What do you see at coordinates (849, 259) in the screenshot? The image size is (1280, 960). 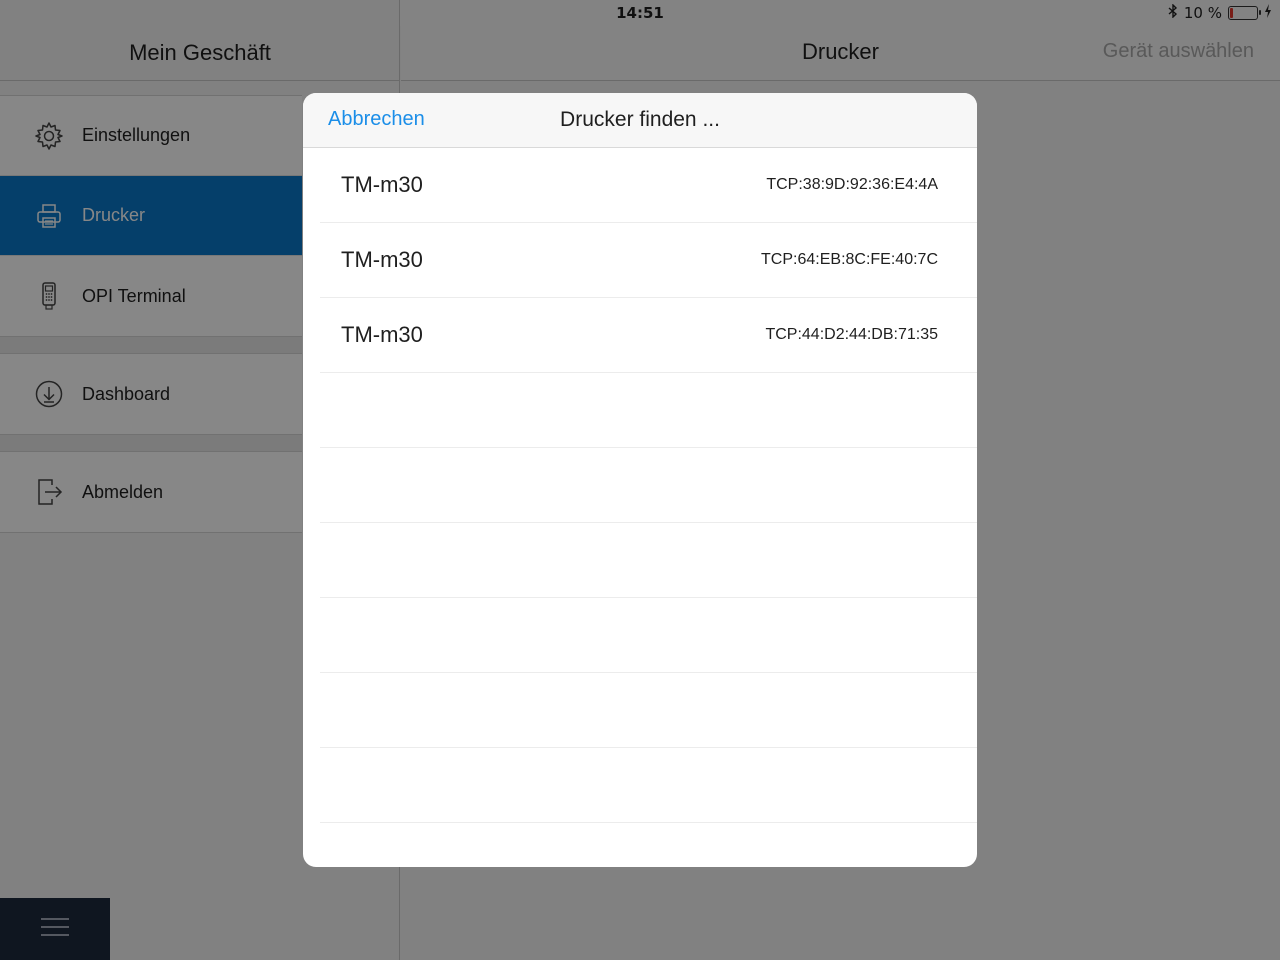 I see `printer-address: TCP:64:EB:8C:FE:40:7C` at bounding box center [849, 259].